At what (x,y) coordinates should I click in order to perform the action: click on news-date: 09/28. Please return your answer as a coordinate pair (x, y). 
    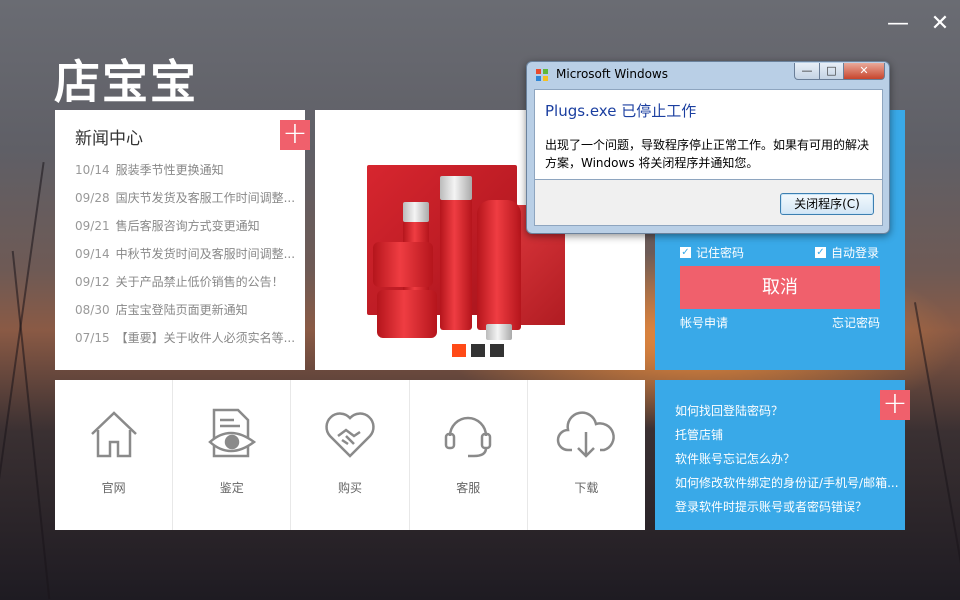
    Looking at the image, I should click on (92, 198).